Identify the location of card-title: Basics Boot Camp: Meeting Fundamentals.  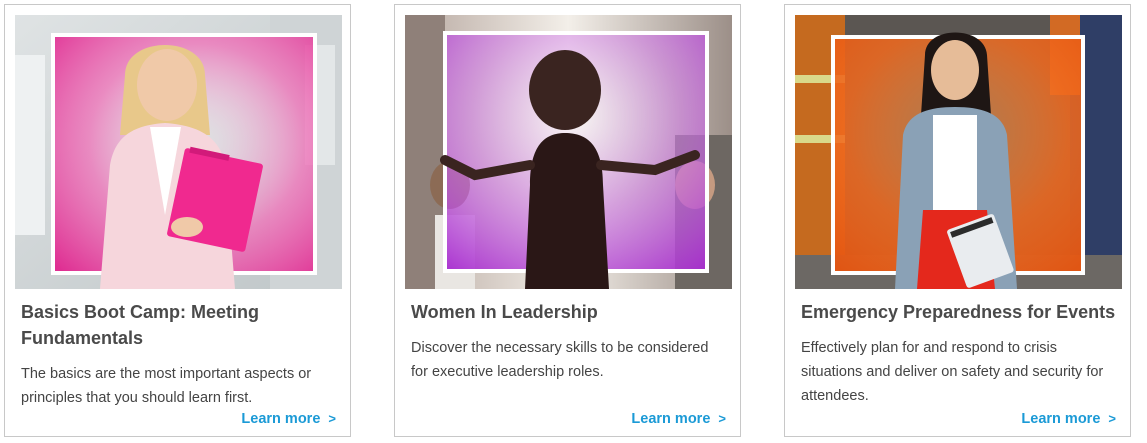
(178, 325).